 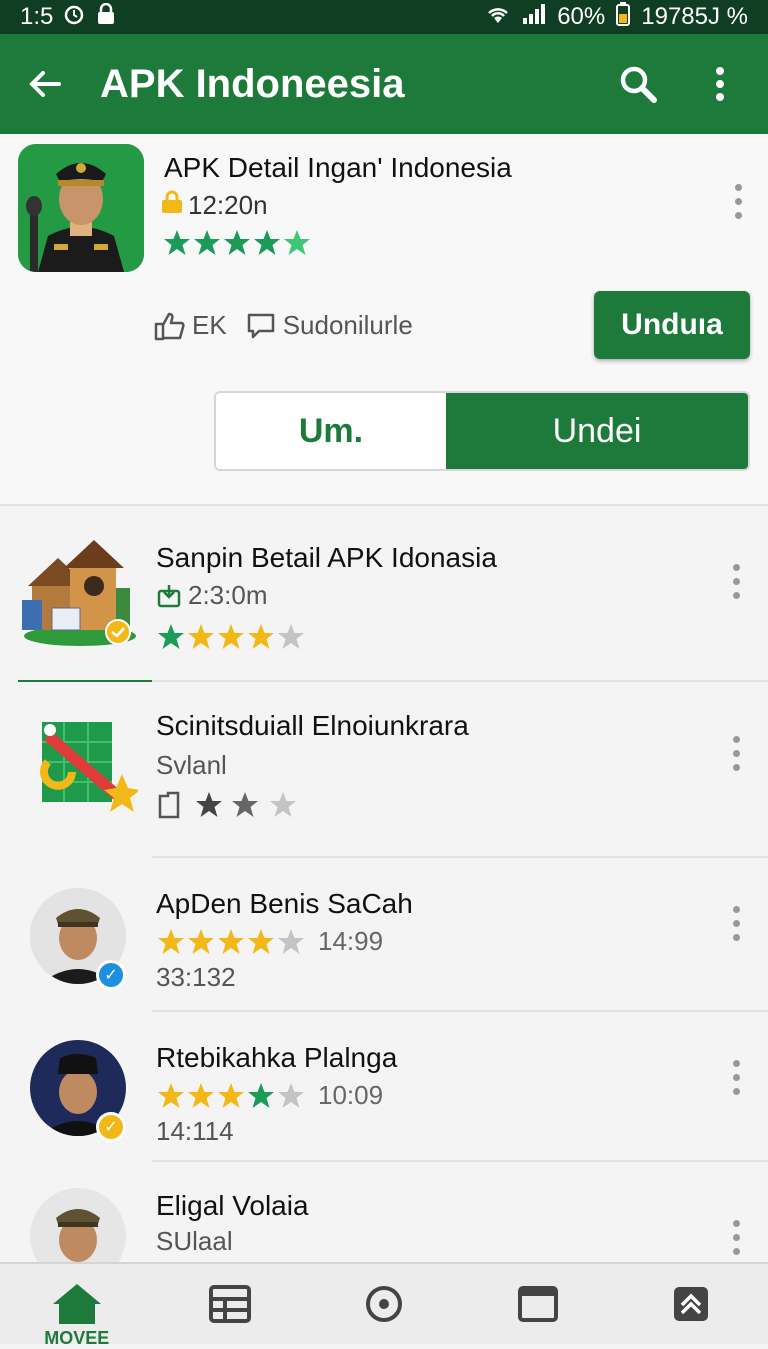 What do you see at coordinates (351, 1095) in the screenshot?
I see `item-time: 10:09` at bounding box center [351, 1095].